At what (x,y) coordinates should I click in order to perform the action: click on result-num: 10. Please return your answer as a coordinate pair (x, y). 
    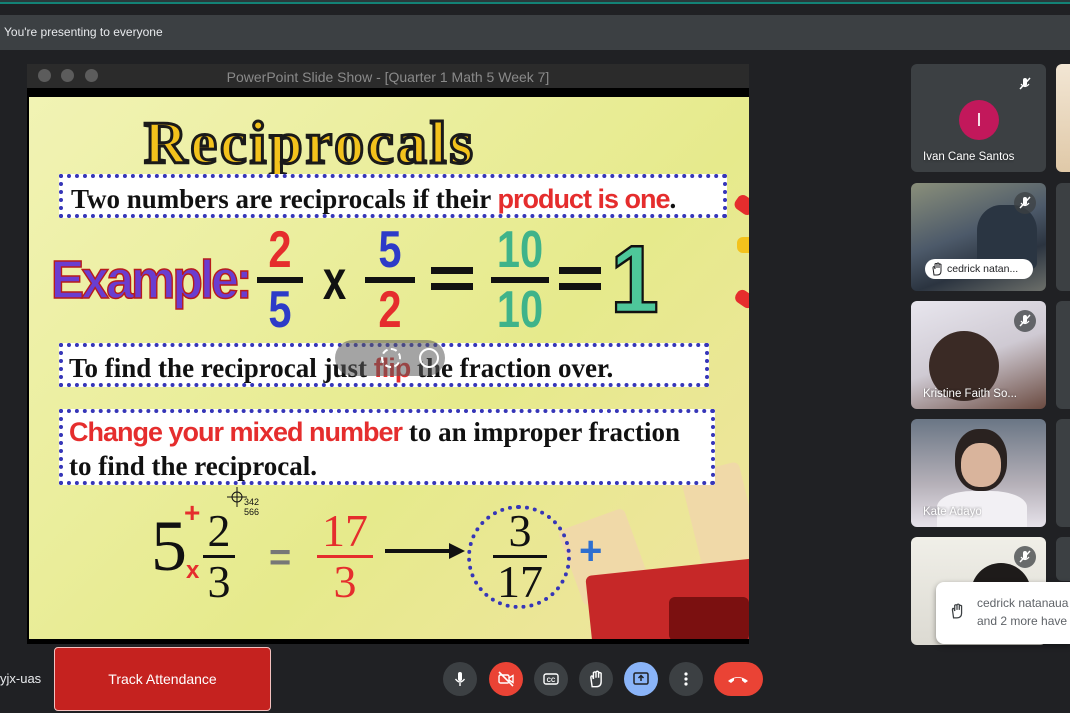
    Looking at the image, I should click on (520, 250).